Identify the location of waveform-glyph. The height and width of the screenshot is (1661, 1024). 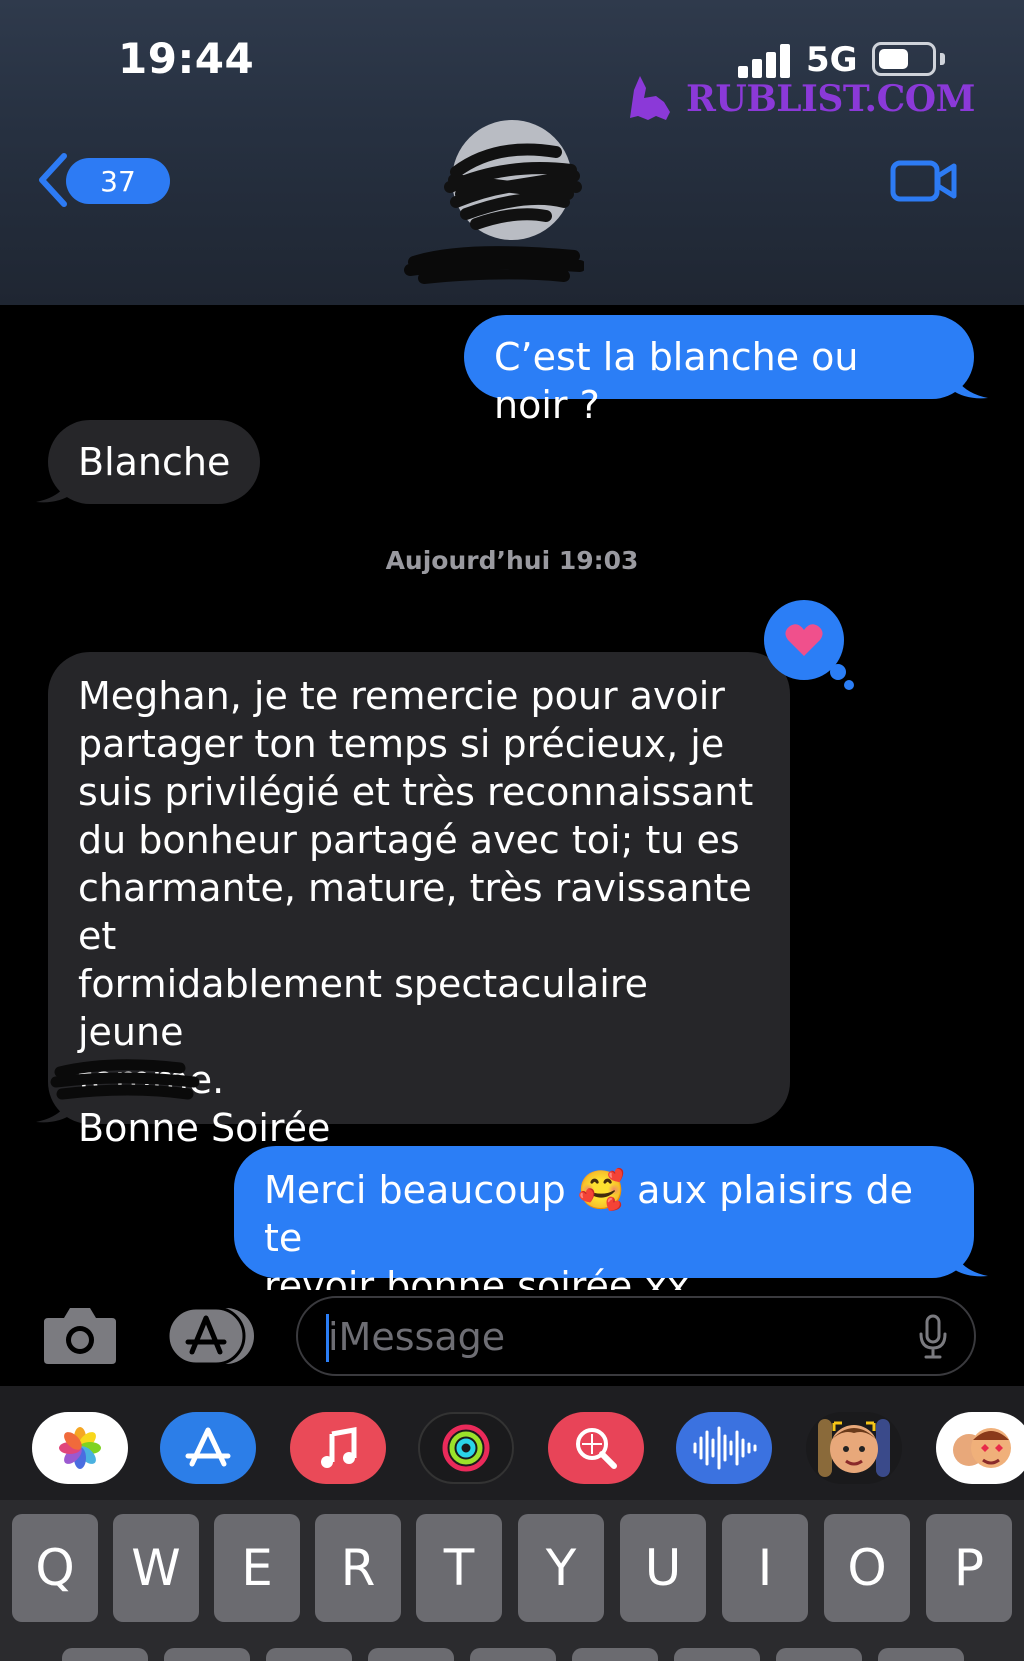
(725, 1448).